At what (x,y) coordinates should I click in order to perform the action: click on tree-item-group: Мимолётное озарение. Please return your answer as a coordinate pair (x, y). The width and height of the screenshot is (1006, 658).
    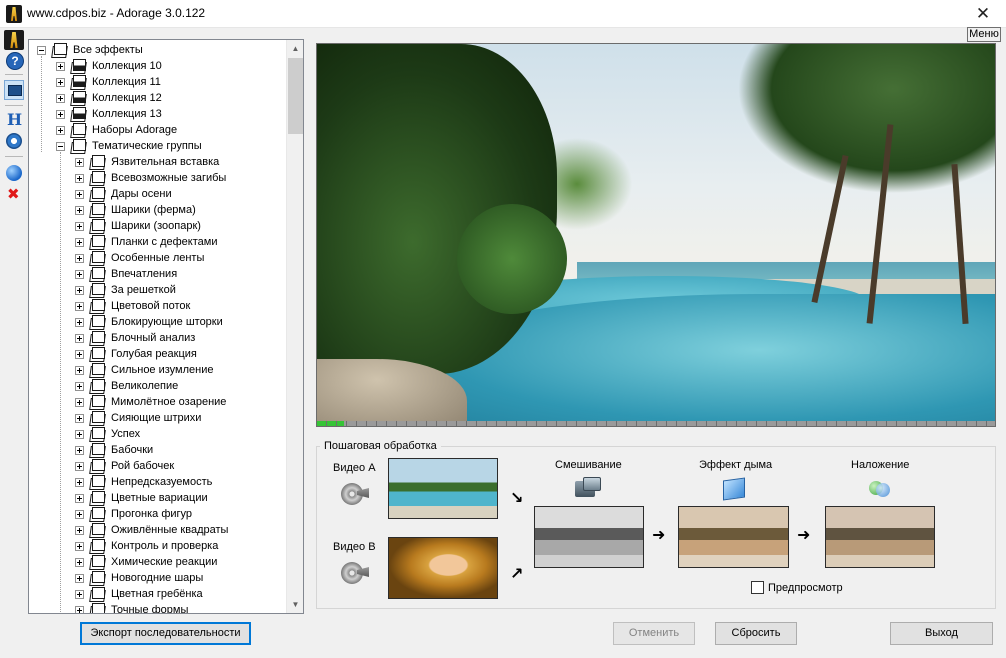
    Looking at the image, I should click on (157, 402).